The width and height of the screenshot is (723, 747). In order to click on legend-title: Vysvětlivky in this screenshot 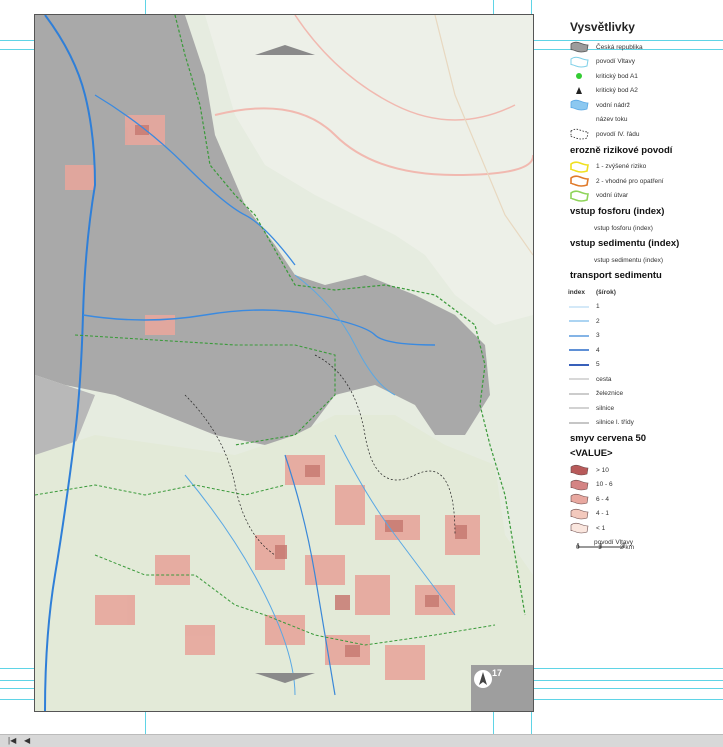, I will do `click(602, 27)`.